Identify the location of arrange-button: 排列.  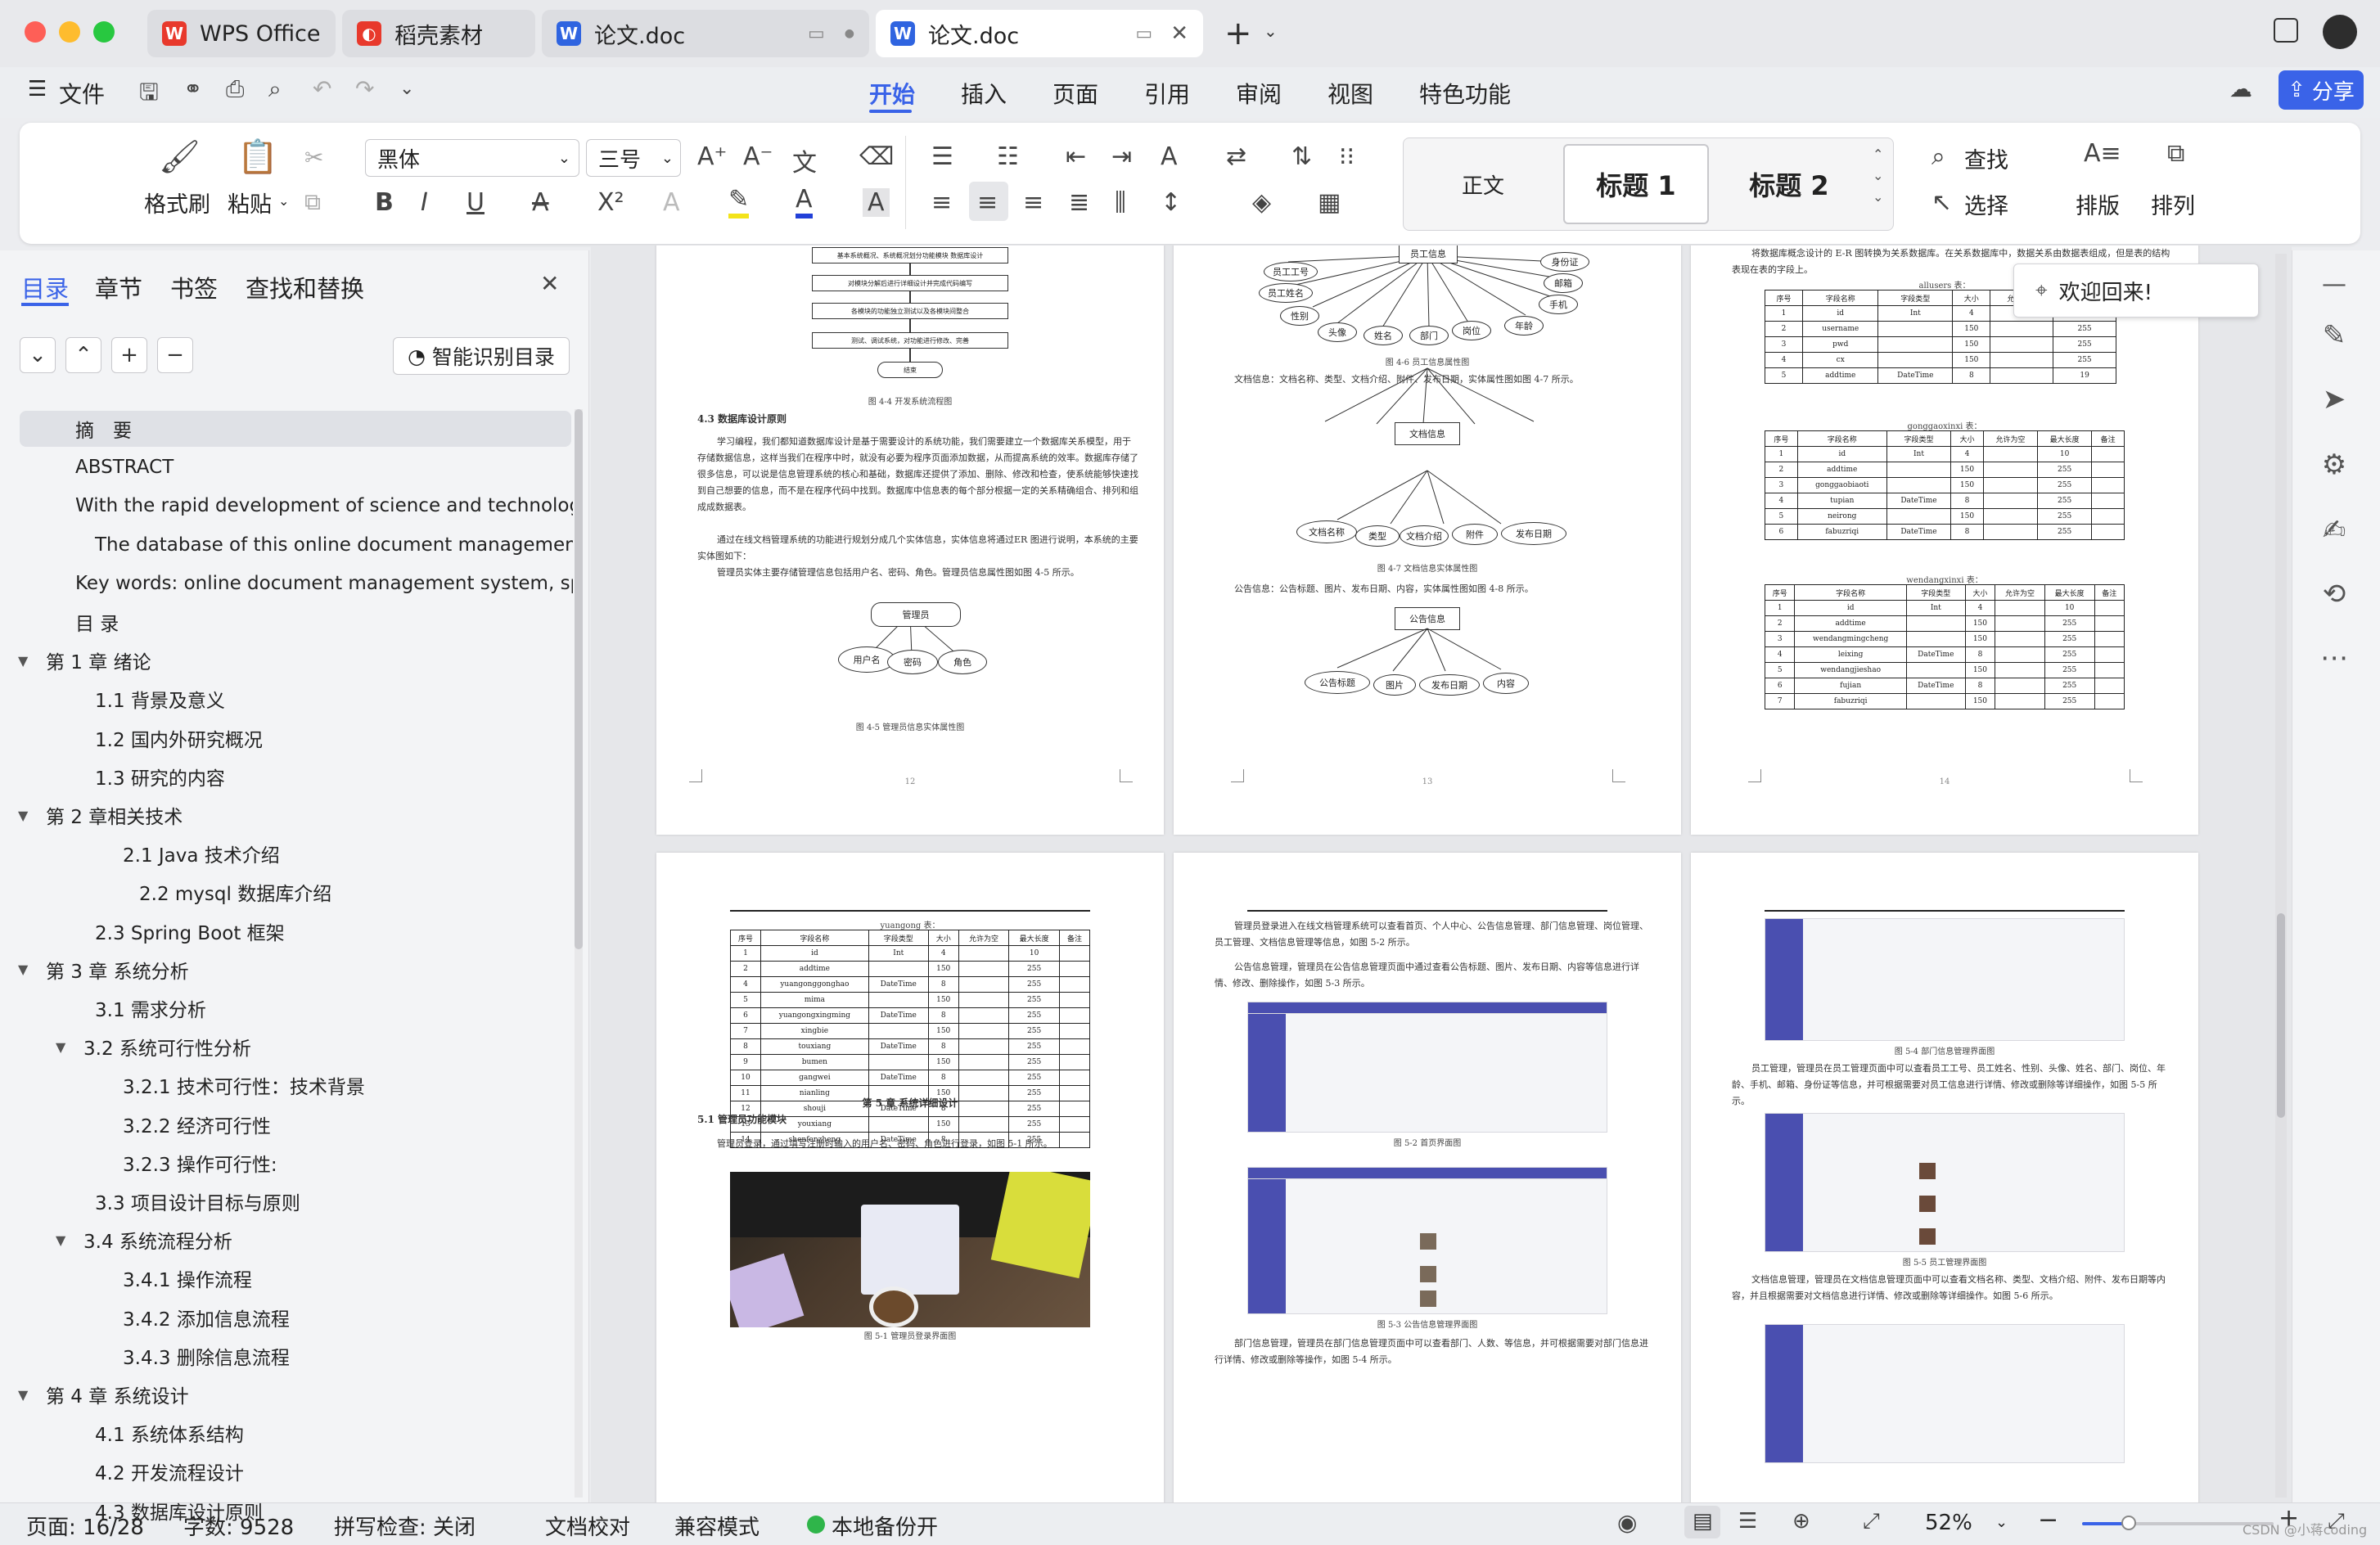
(2173, 204).